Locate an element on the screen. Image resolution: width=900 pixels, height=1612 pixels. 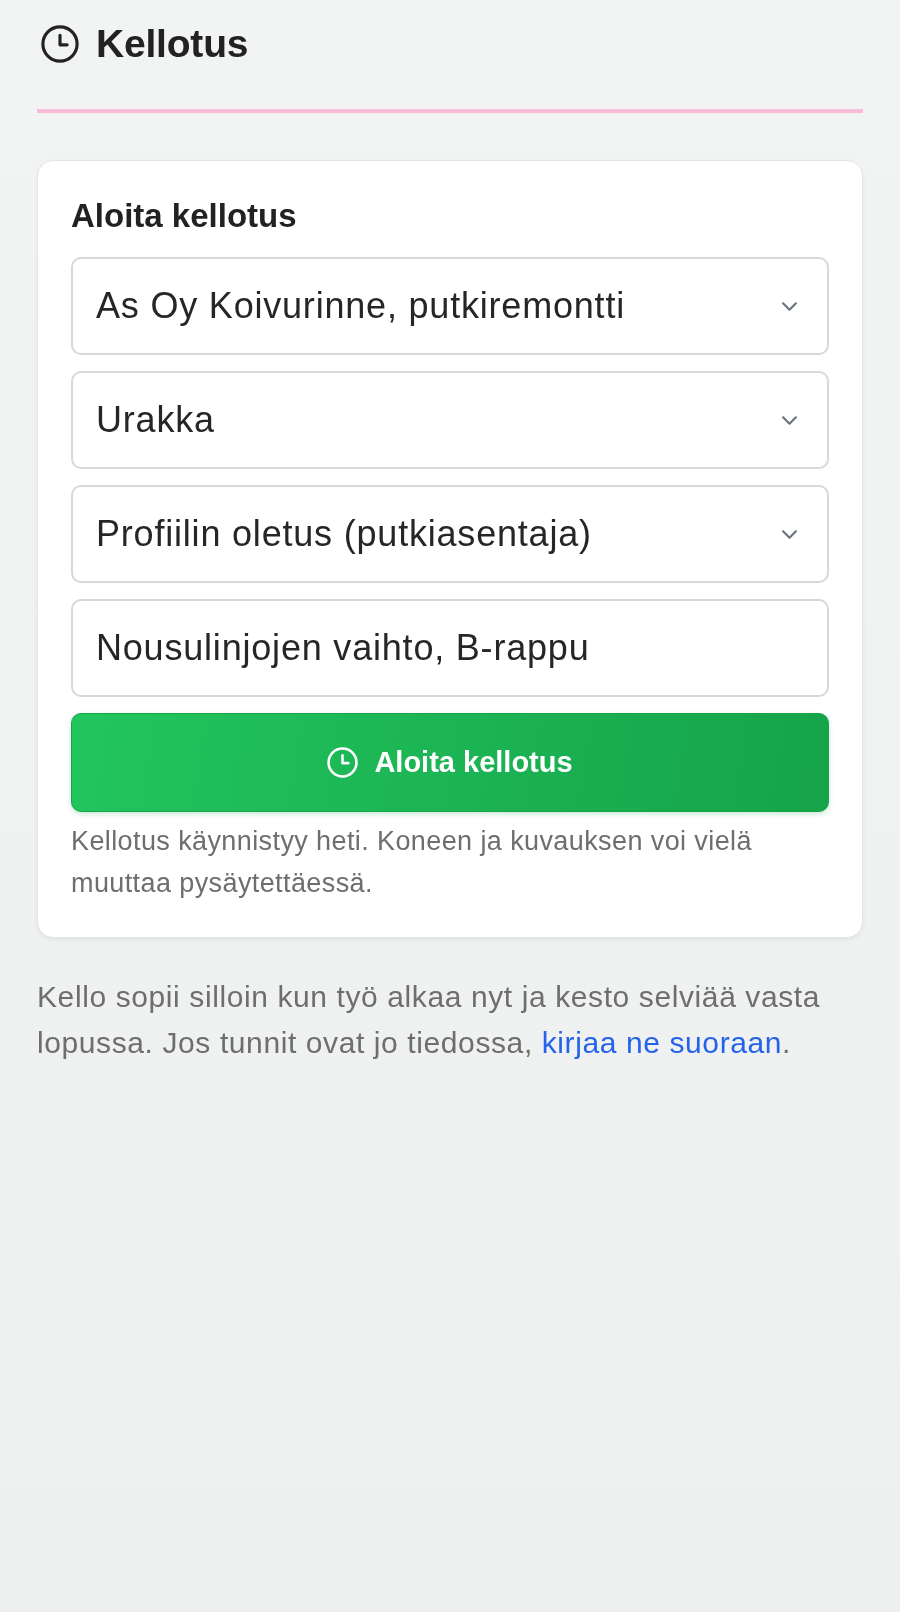
hint-text: Kellotus käynnistyy heti. Koneen ja kuvauksen voi vielä muuttaa pysäytettäessä. is located at coordinates (412, 862).